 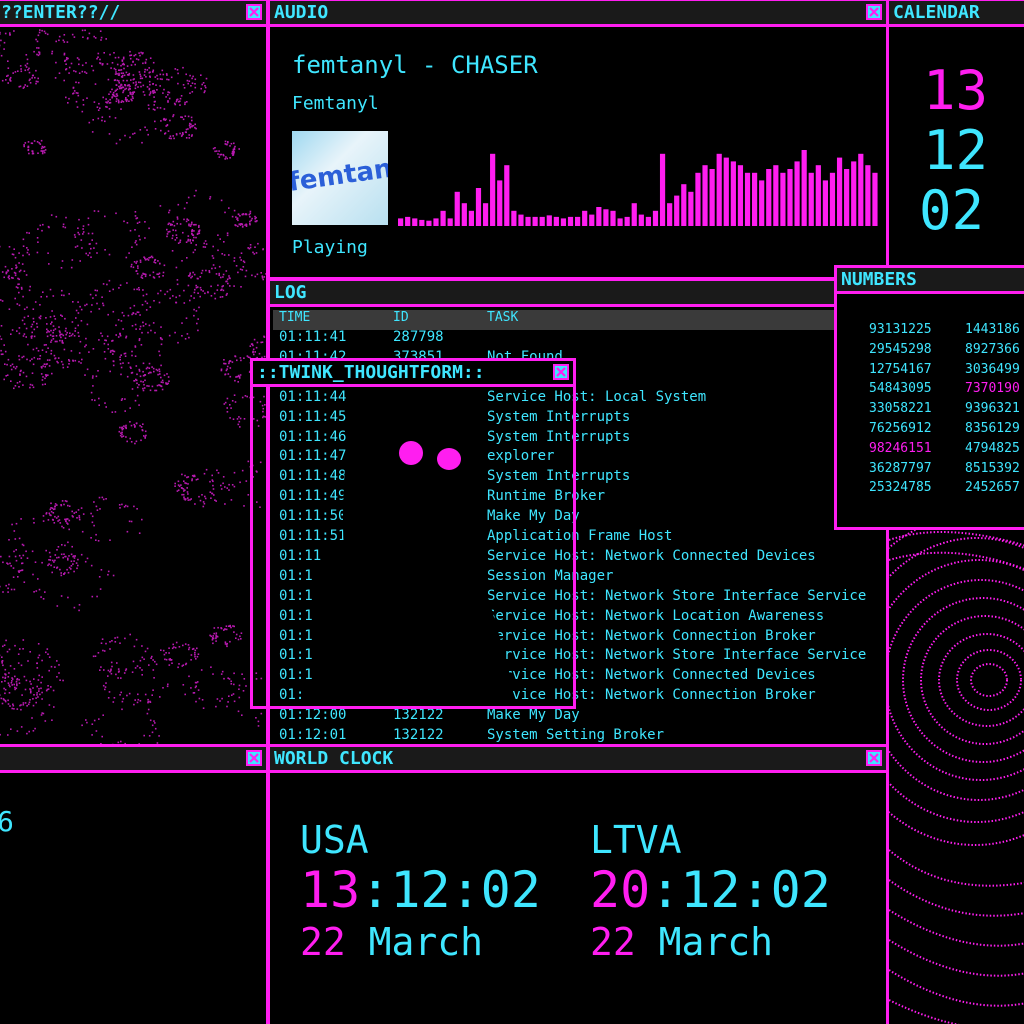 I want to click on artist-name: Femtanyl, so click(x=335, y=103).